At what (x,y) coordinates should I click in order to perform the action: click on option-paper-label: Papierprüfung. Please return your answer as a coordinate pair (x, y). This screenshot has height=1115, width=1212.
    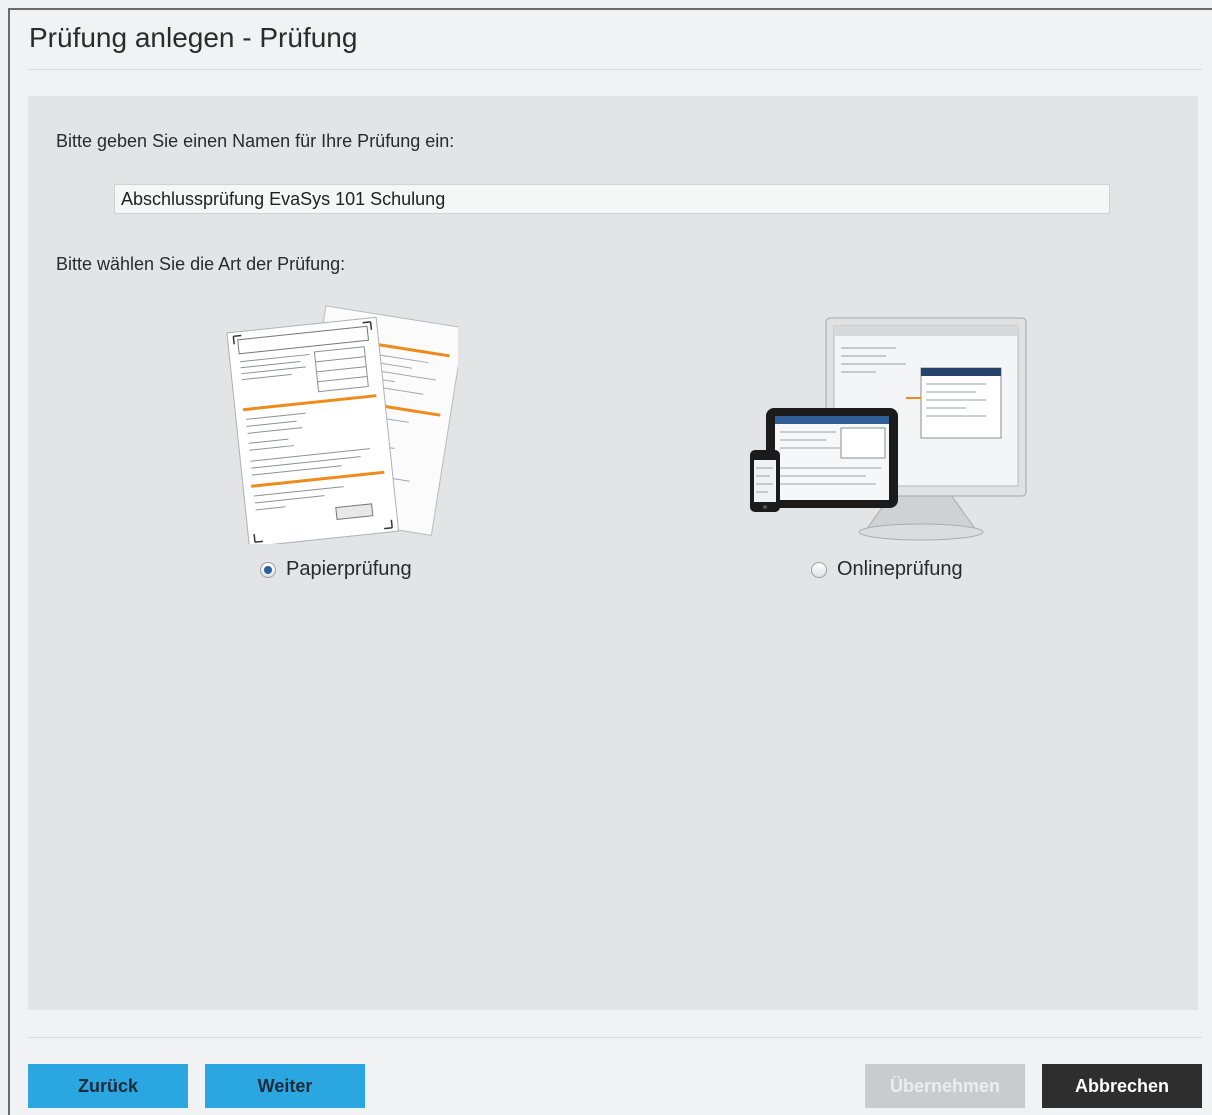
    Looking at the image, I should click on (349, 569).